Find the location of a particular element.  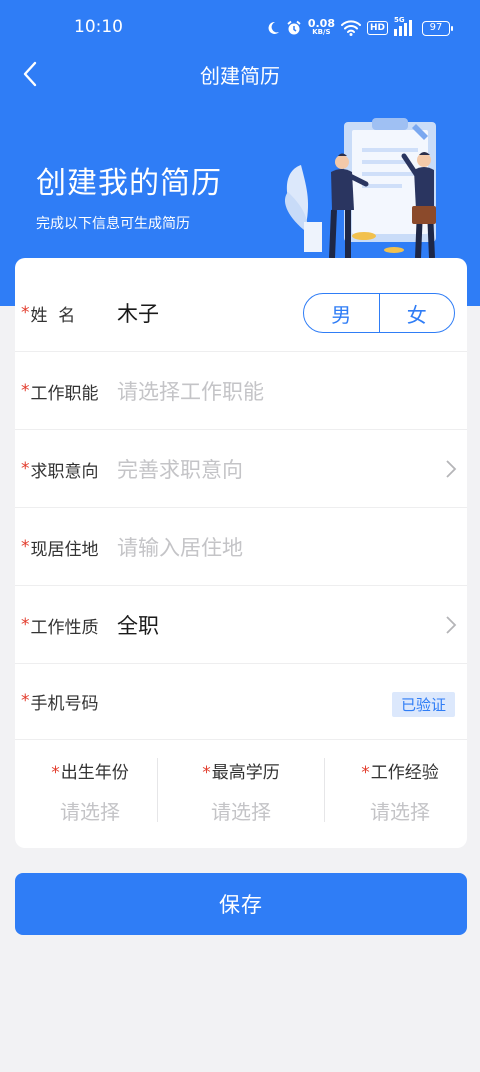

status-time: 10:10 is located at coordinates (98, 27).